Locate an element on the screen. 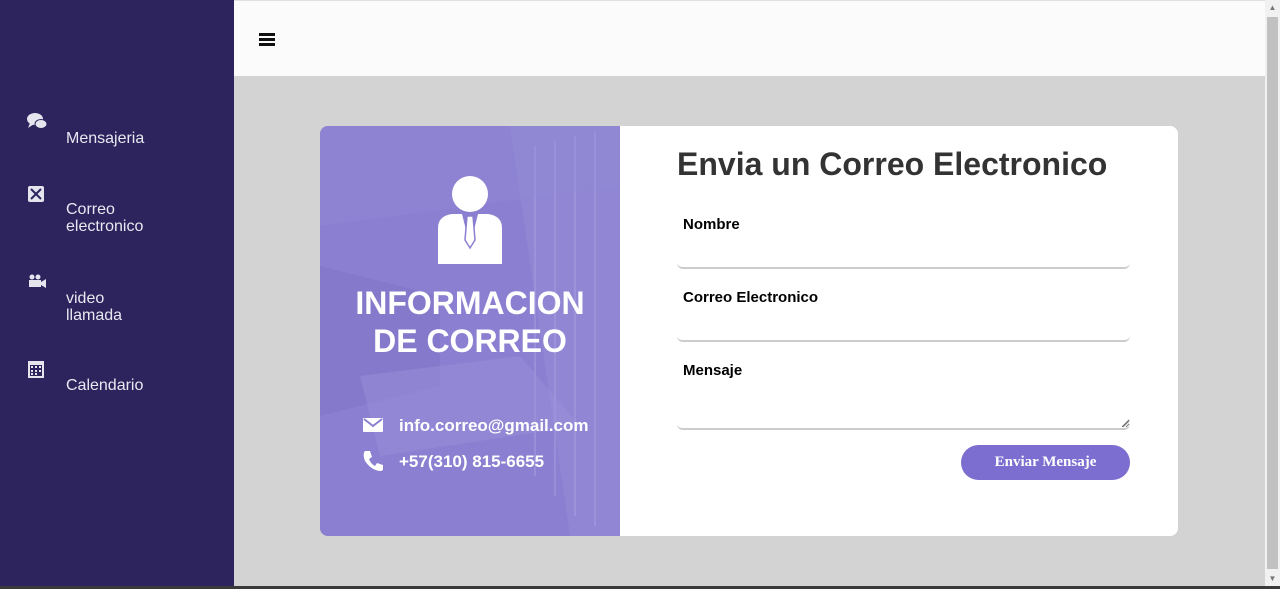  vertical-scrollbar: ▲ ▼ is located at coordinates (1272, 293).